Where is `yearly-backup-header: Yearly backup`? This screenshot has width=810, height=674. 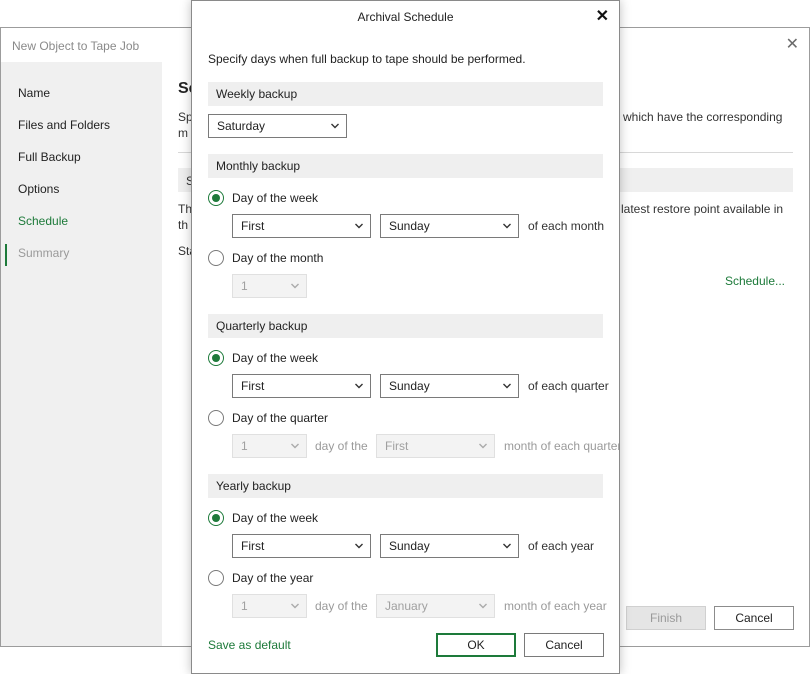 yearly-backup-header: Yearly backup is located at coordinates (405, 486).